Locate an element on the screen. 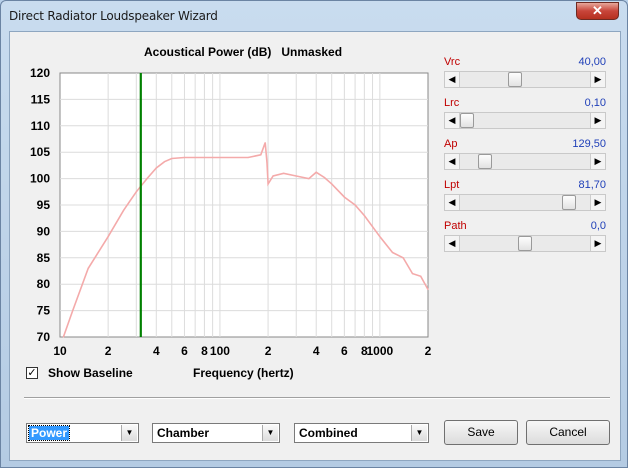 The width and height of the screenshot is (628, 468). y-tick-label: 85 is located at coordinates (44, 258).